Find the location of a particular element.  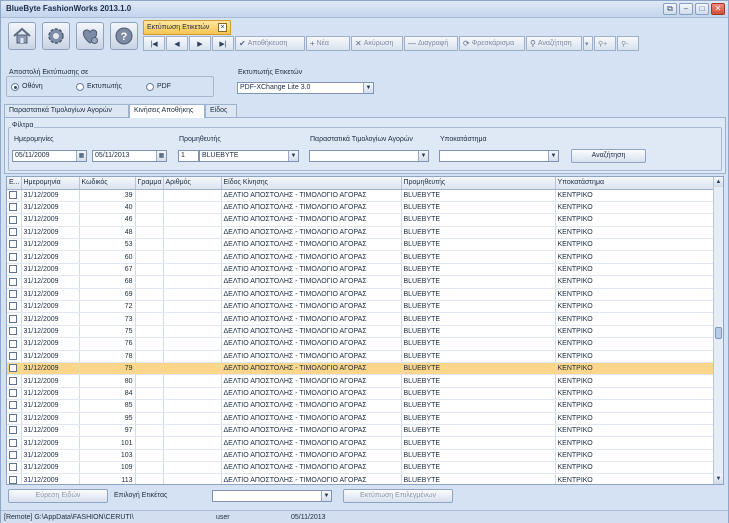

cell-code: 85 is located at coordinates (107, 406).